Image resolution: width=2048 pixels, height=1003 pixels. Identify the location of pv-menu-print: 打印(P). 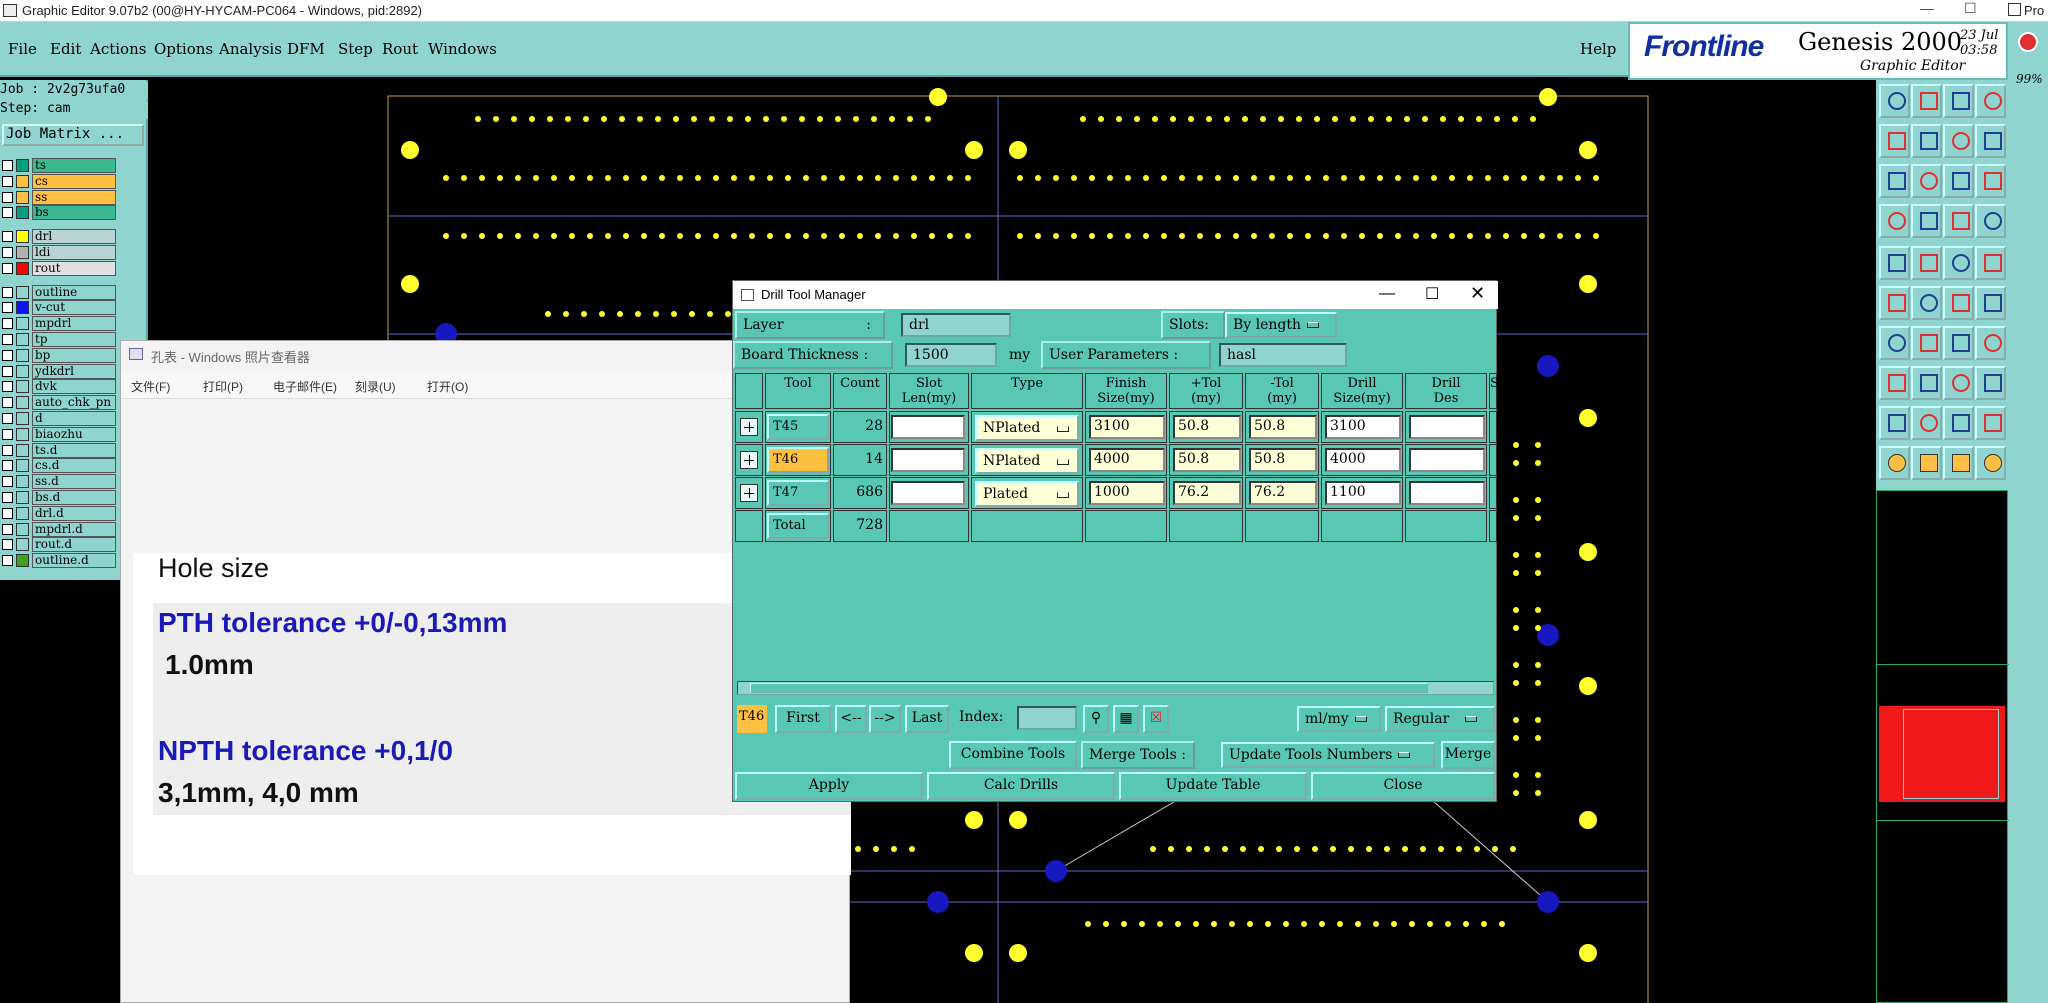
(223, 386).